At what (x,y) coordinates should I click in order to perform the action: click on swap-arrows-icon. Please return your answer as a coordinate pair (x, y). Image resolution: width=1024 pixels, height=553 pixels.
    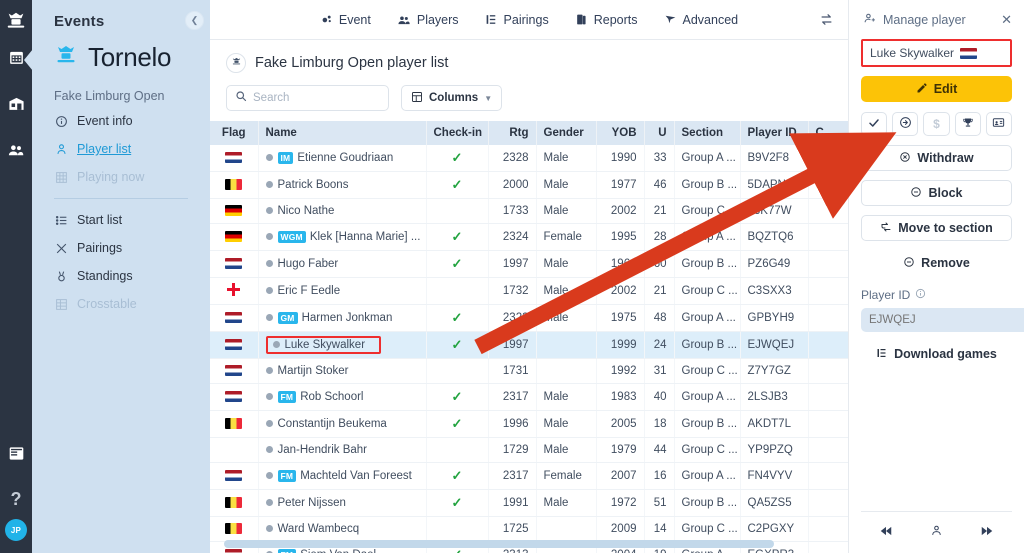
    Looking at the image, I should click on (826, 22).